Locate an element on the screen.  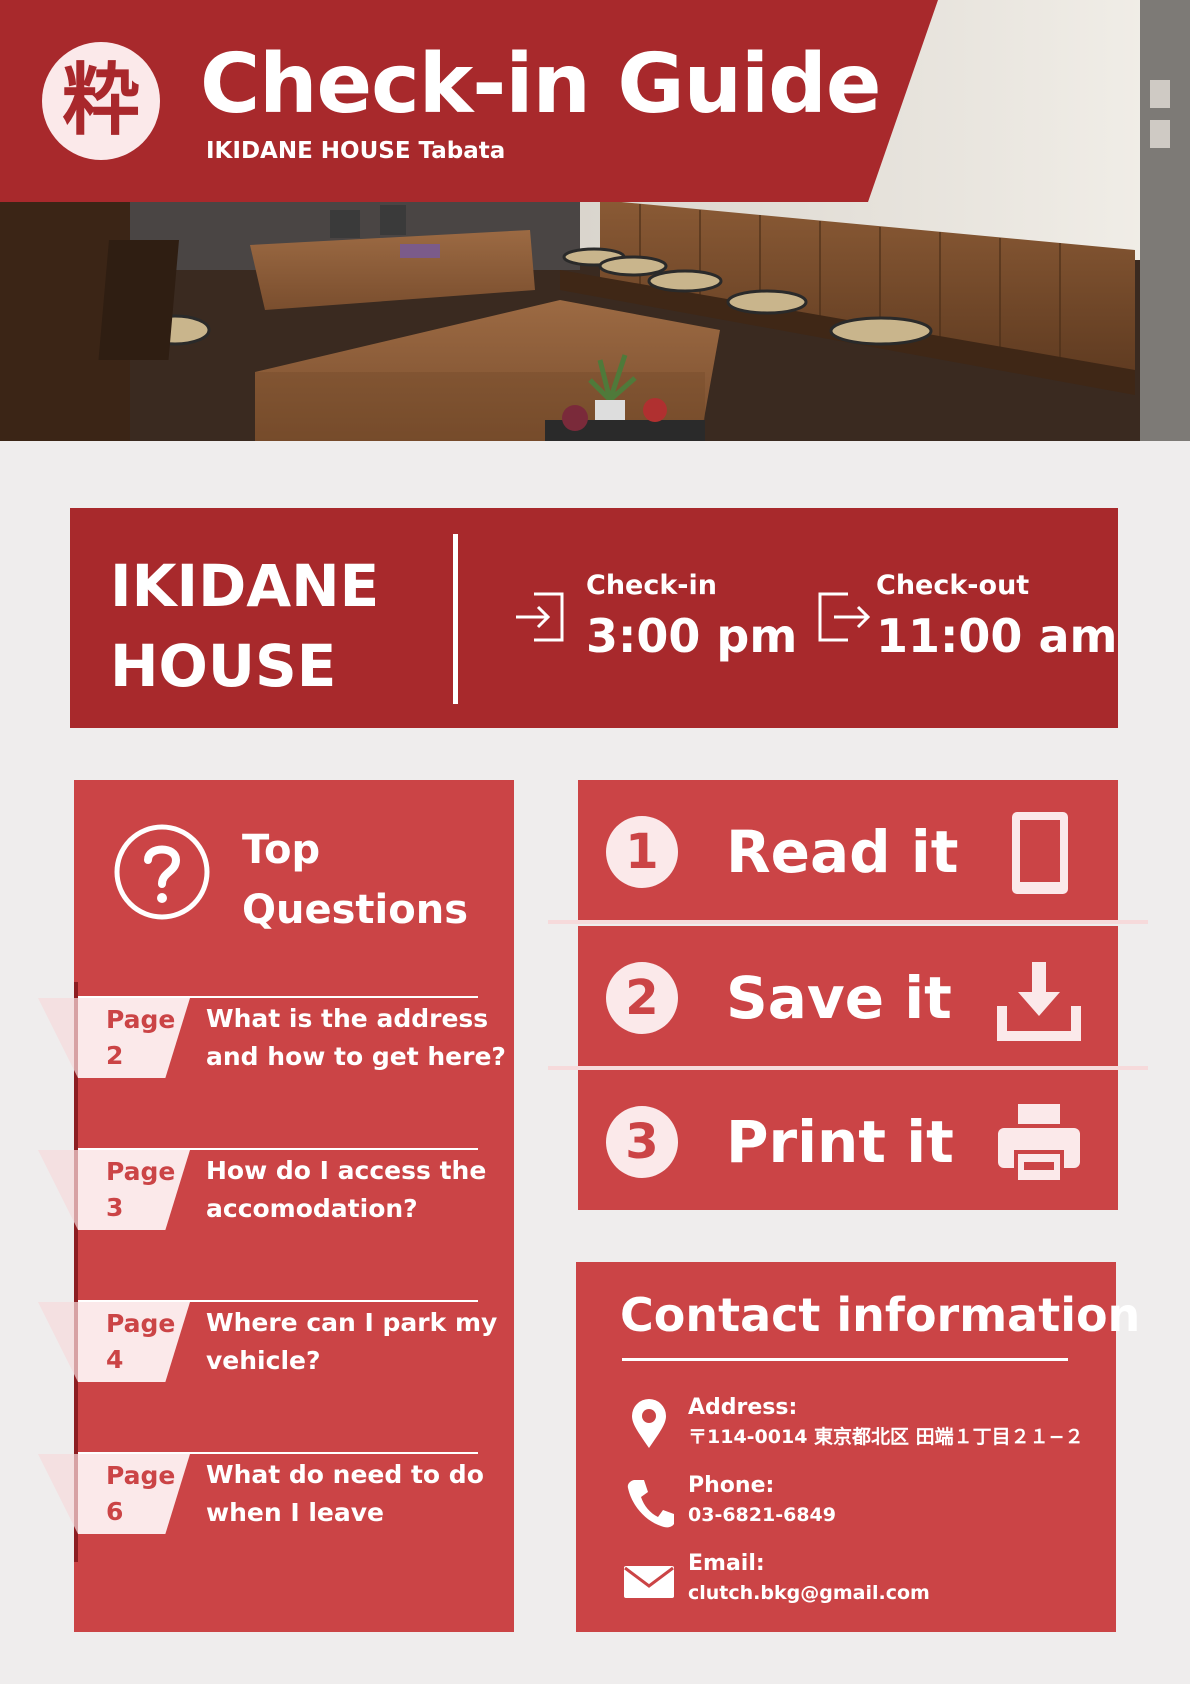
question-line2: vehicle? is located at coordinates (263, 1360).